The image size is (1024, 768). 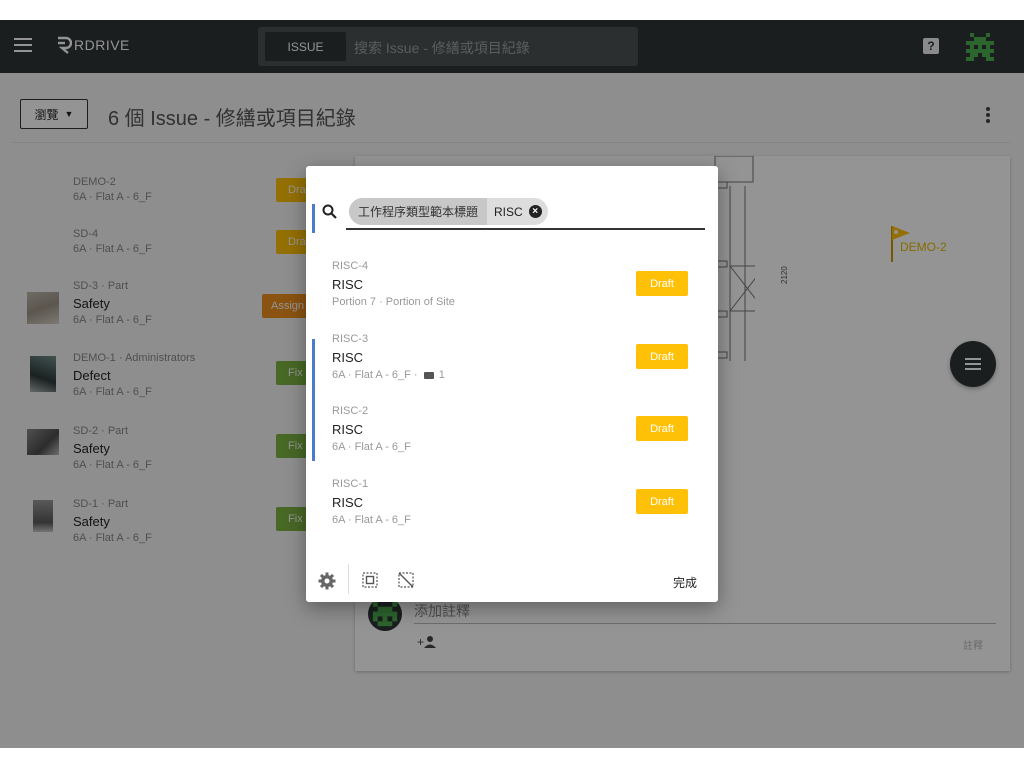 I want to click on focus-indicator, so click(x=313, y=218).